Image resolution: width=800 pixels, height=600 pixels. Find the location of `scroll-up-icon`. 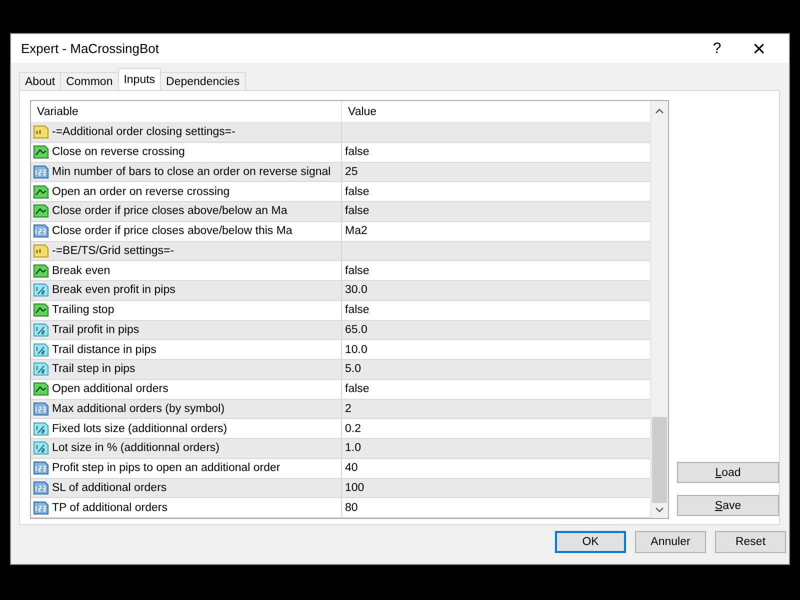

scroll-up-icon is located at coordinates (659, 111).